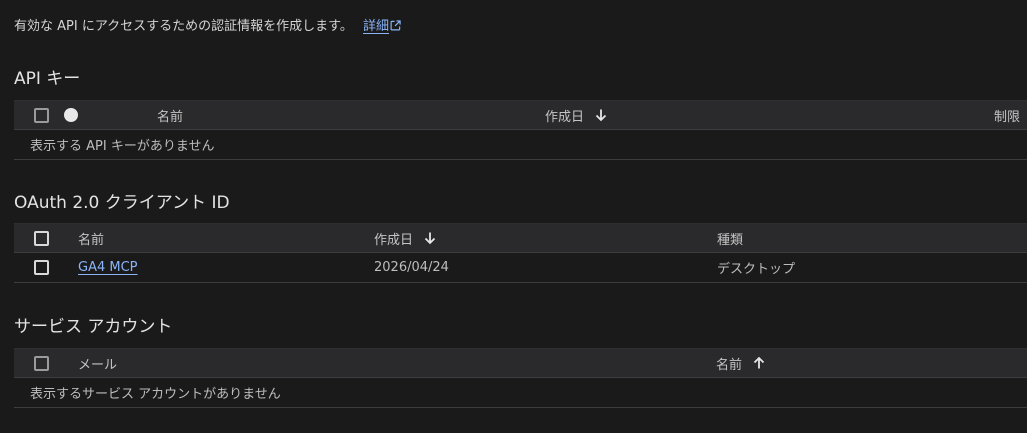 This screenshot has height=433, width=1027. I want to click on api-keys-col-name: 名前, so click(170, 115).